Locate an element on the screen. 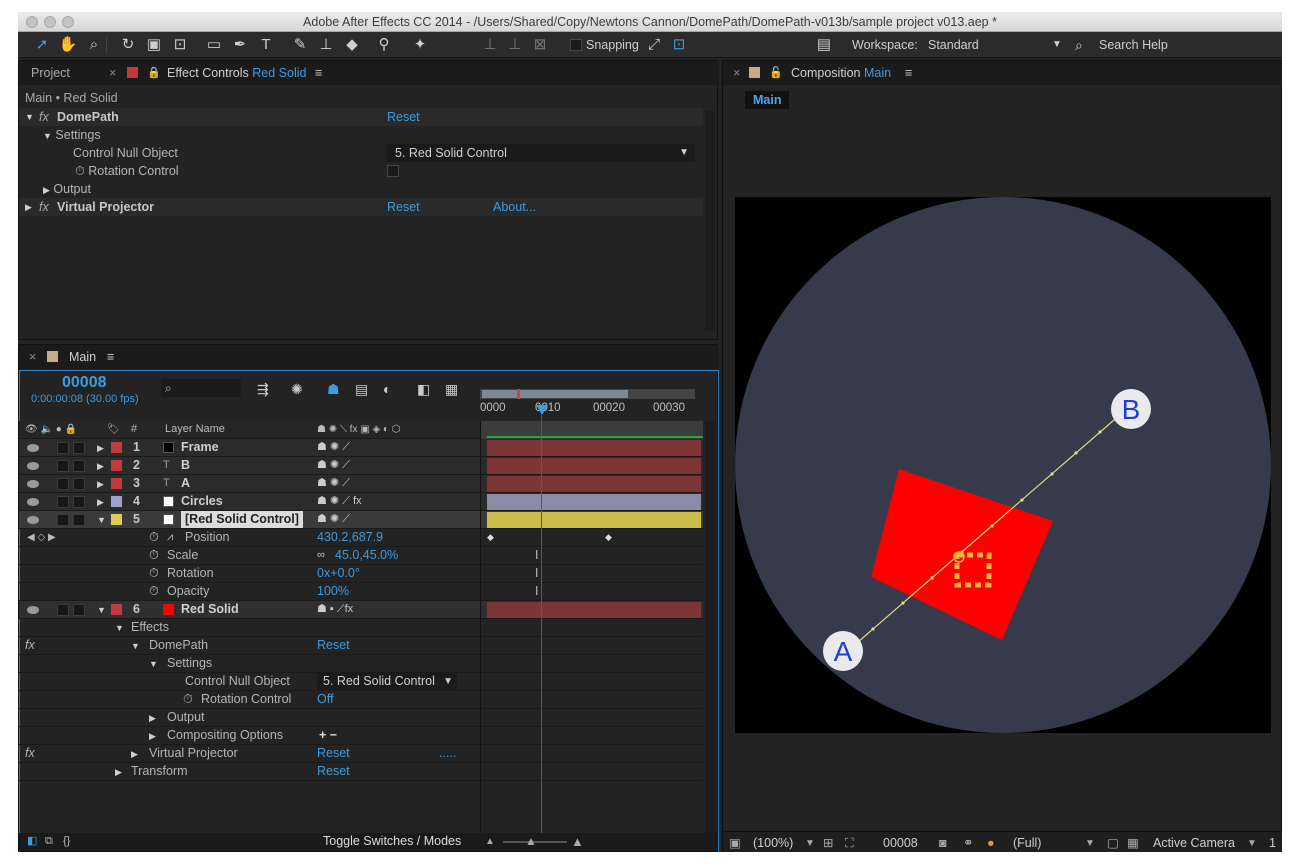 This screenshot has height=864, width=1300. hide-shy-layers-icon: ☗ is located at coordinates (333, 389).